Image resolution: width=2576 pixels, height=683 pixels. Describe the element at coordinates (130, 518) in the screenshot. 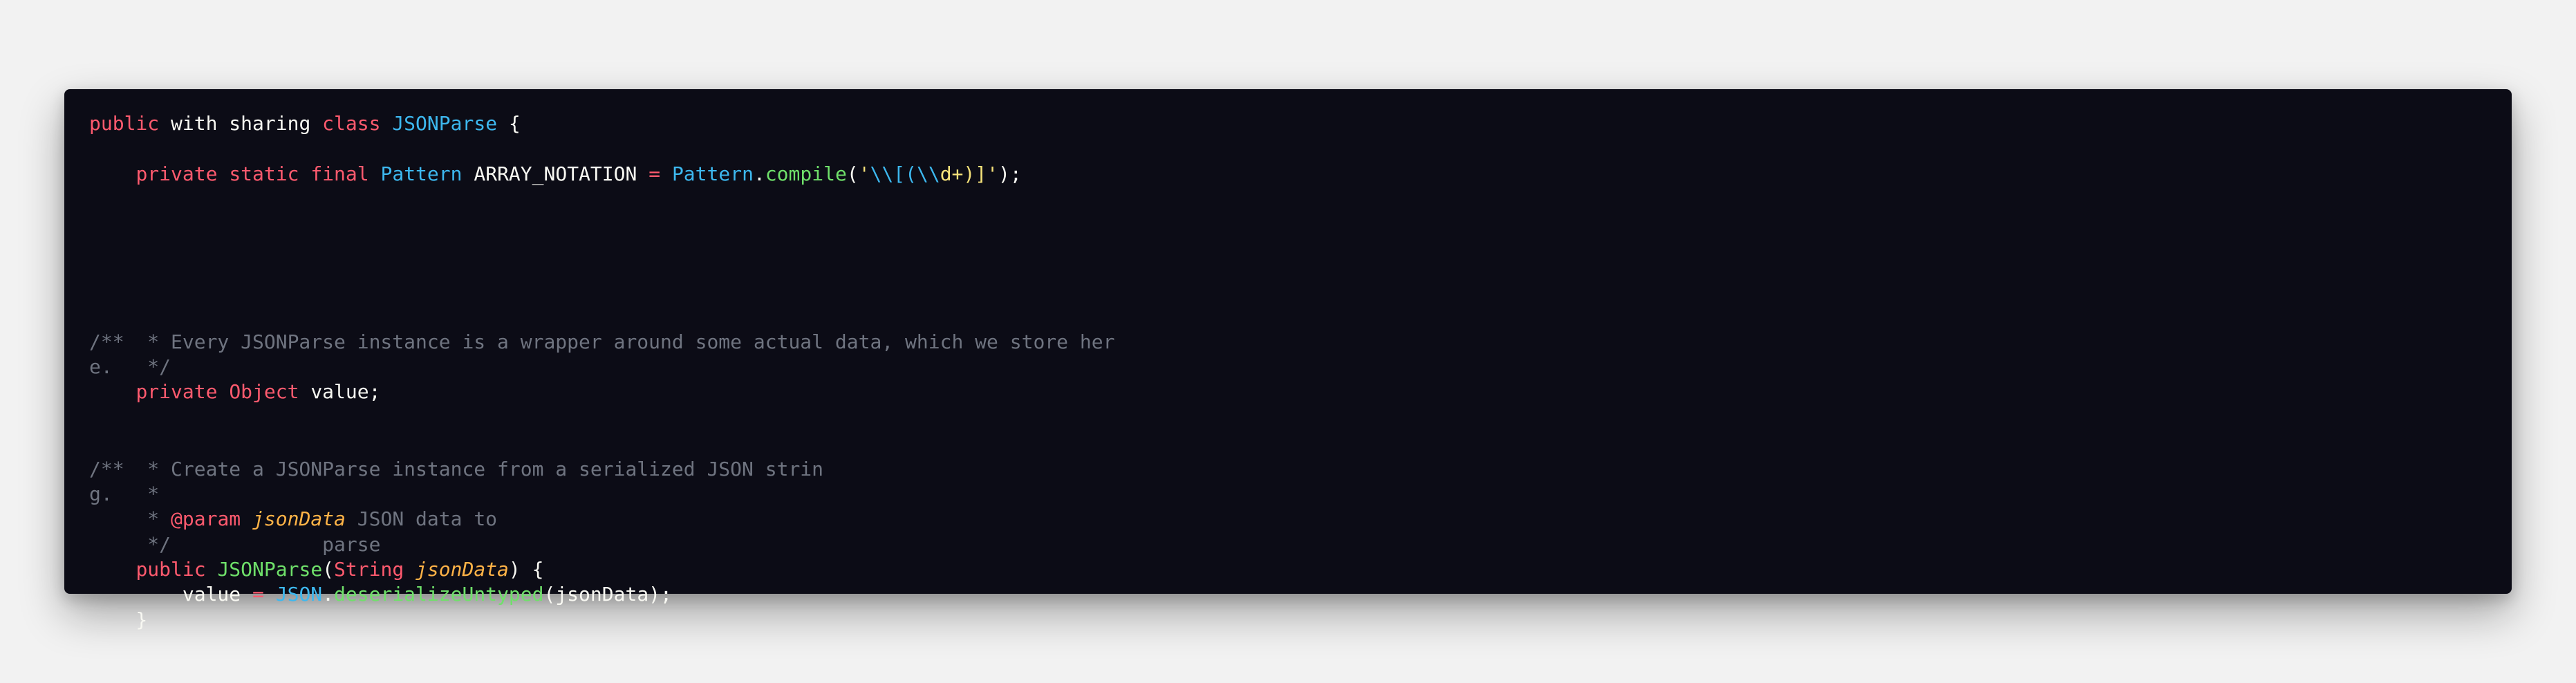

I see `comment-prefix: *` at that location.